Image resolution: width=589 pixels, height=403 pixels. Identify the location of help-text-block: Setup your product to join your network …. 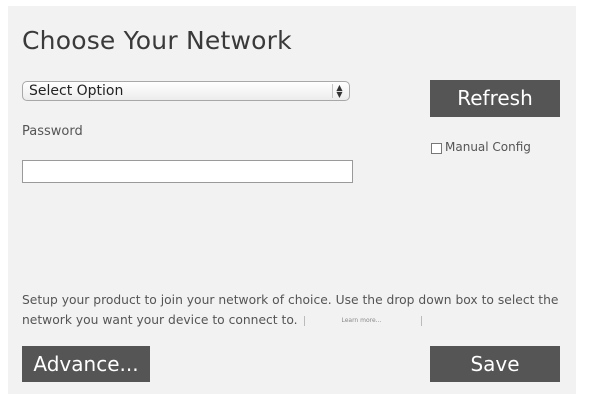
(292, 310).